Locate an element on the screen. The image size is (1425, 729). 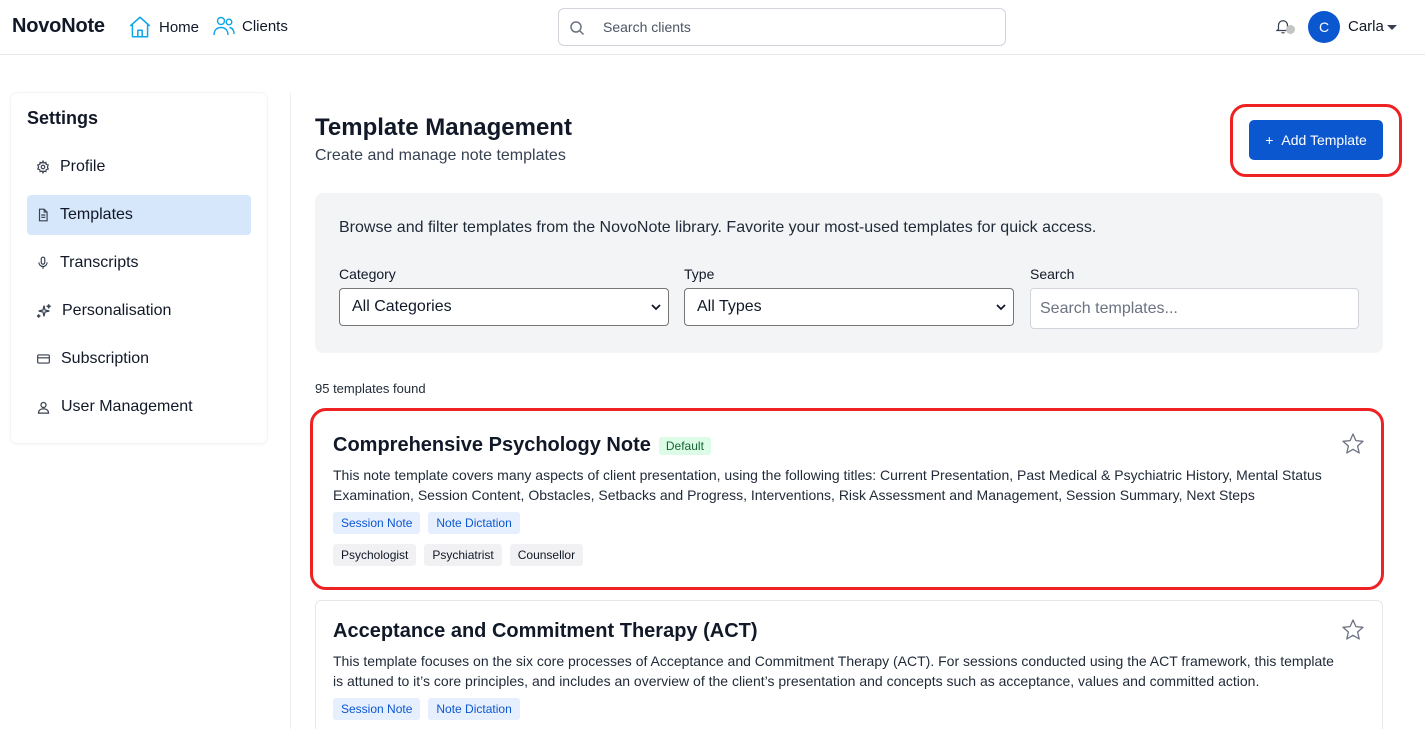
credit-card-icon is located at coordinates (43, 359).